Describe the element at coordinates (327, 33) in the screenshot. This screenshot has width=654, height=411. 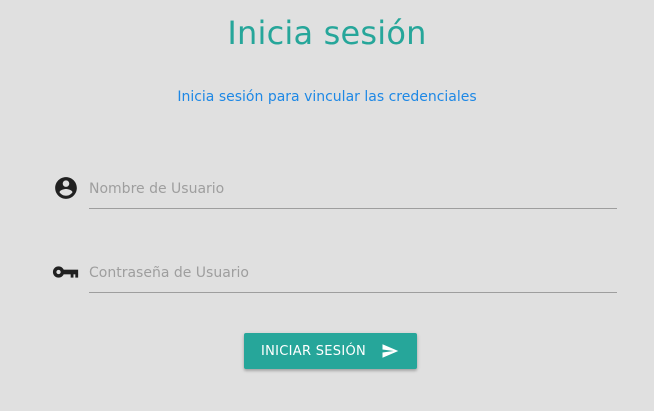
I see `page-title: Inicia sesión` at that location.